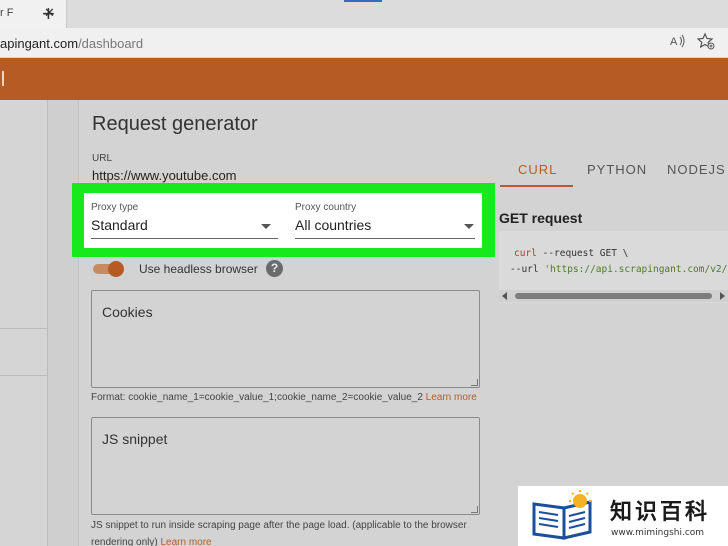 This screenshot has height=546, width=728. I want to click on tab-python: PYTHON, so click(617, 169).